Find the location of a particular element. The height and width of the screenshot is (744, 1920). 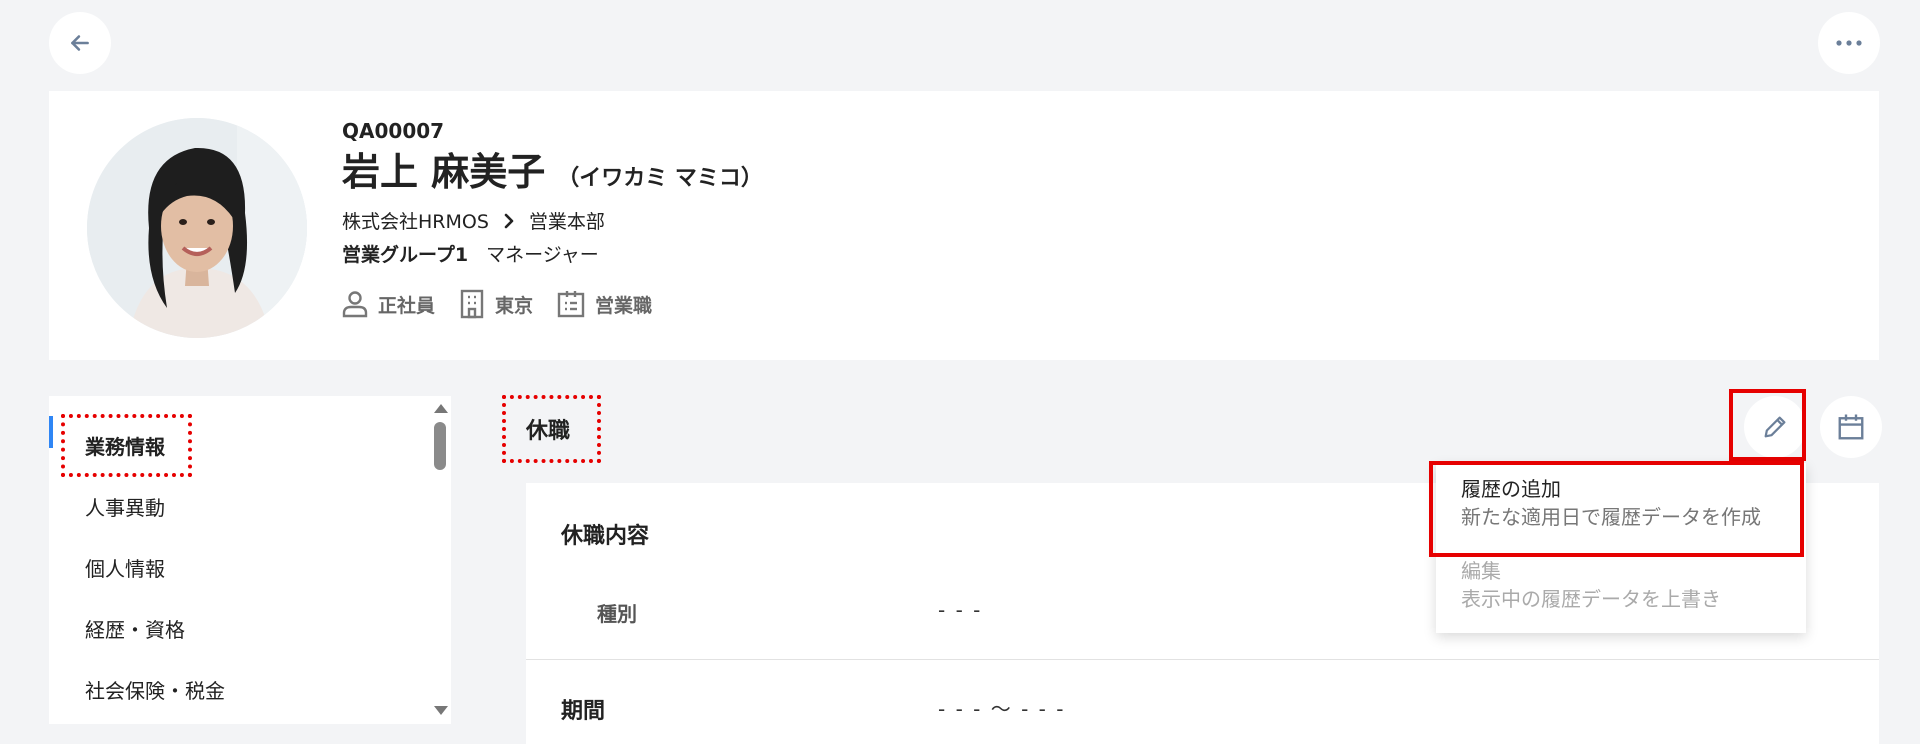

job-type-tag: 営業職 is located at coordinates (604, 304).